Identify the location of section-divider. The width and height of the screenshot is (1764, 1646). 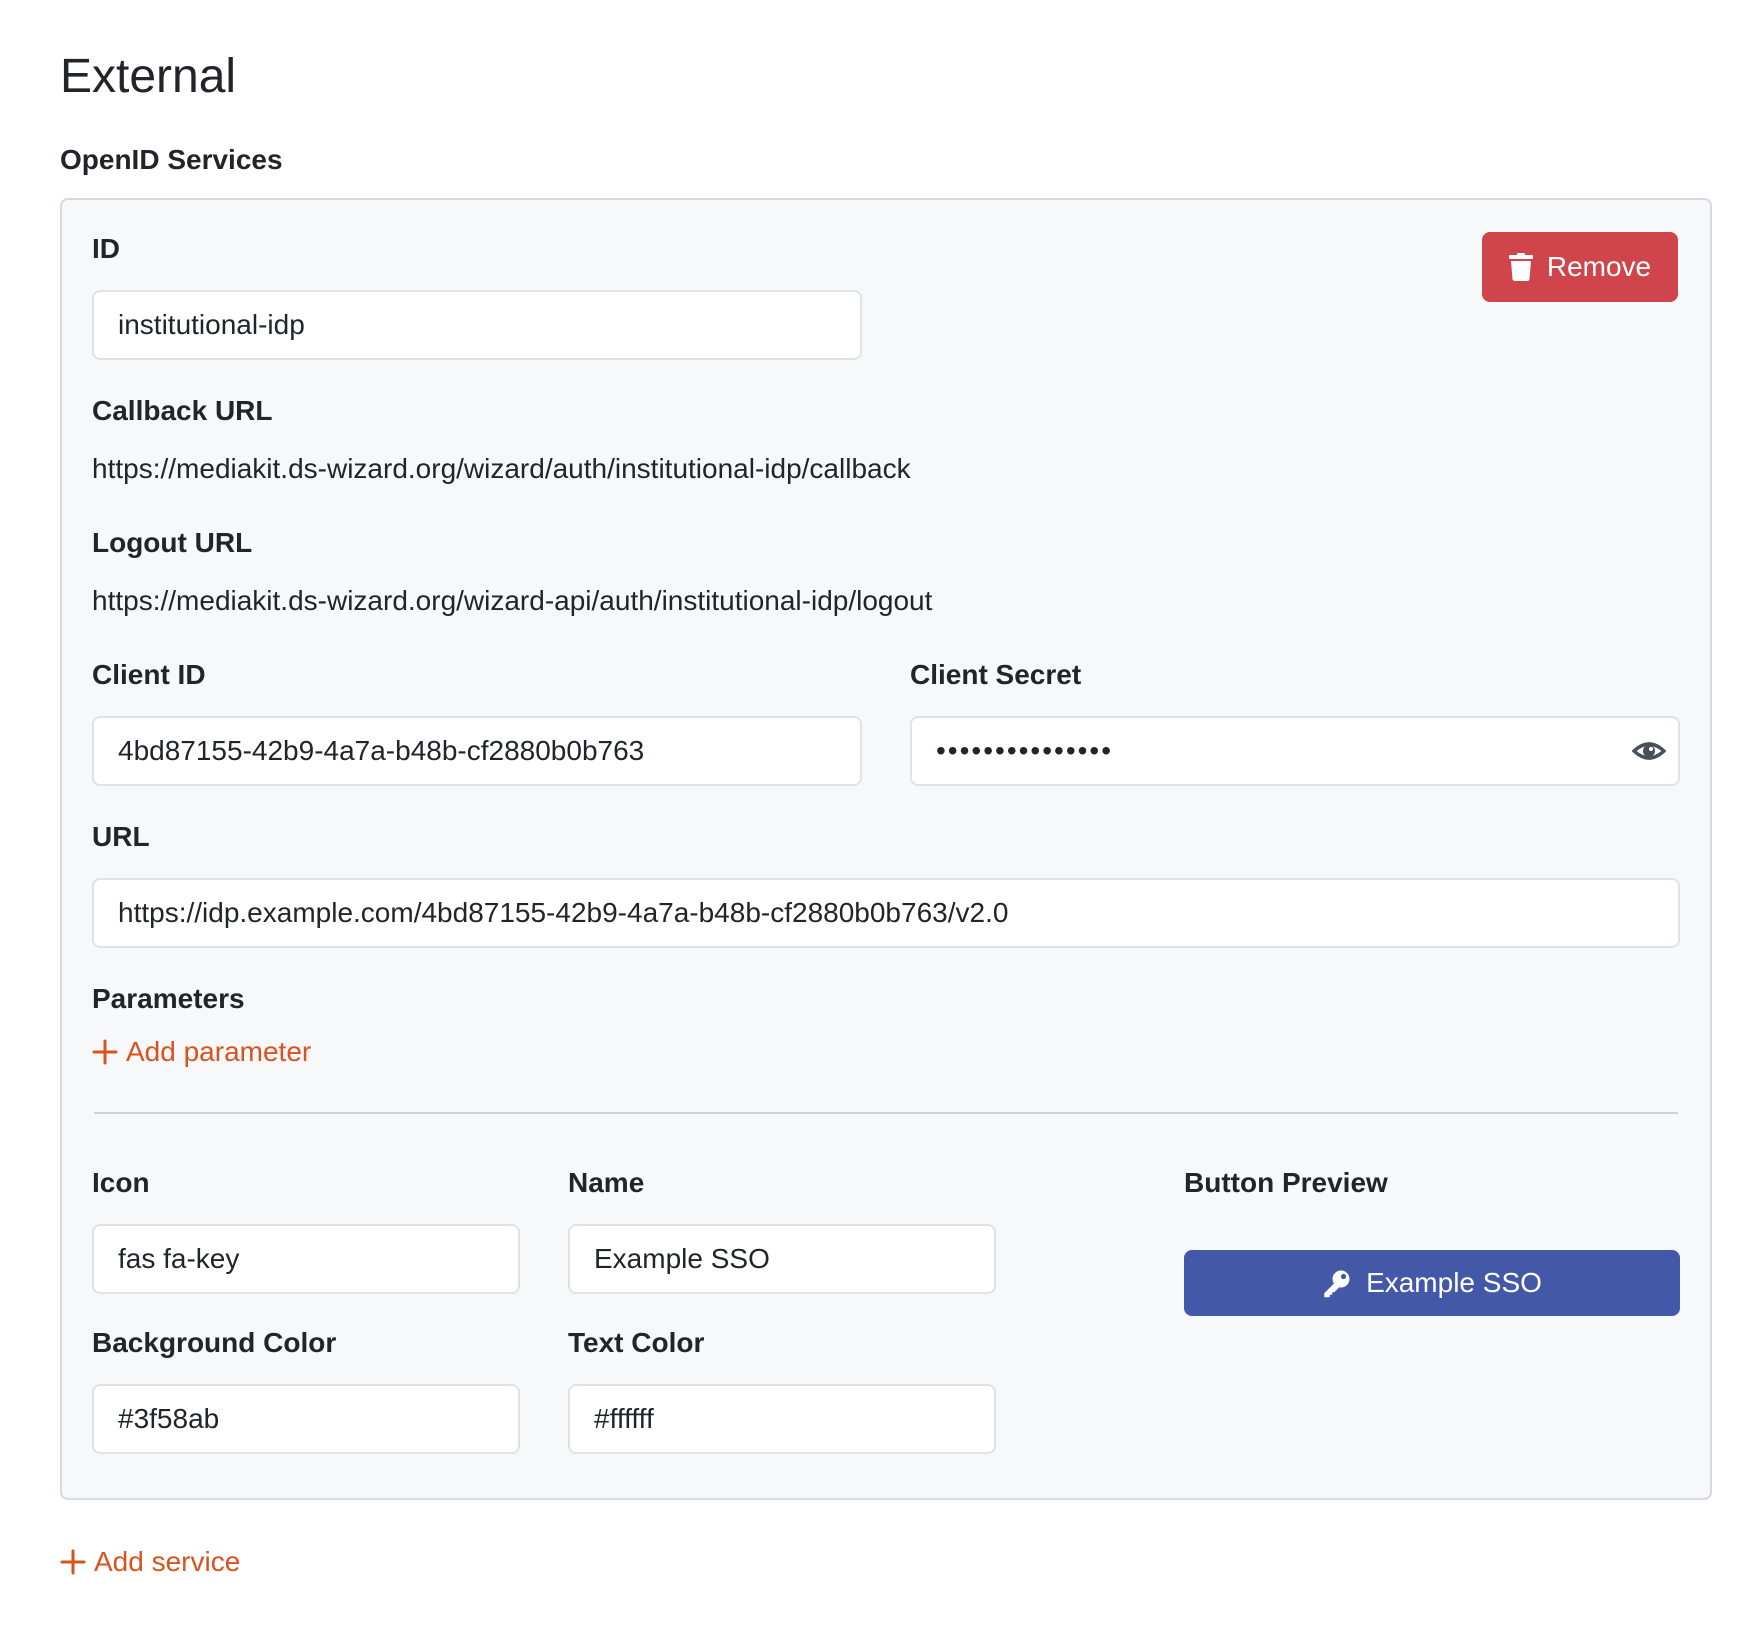
(886, 1113).